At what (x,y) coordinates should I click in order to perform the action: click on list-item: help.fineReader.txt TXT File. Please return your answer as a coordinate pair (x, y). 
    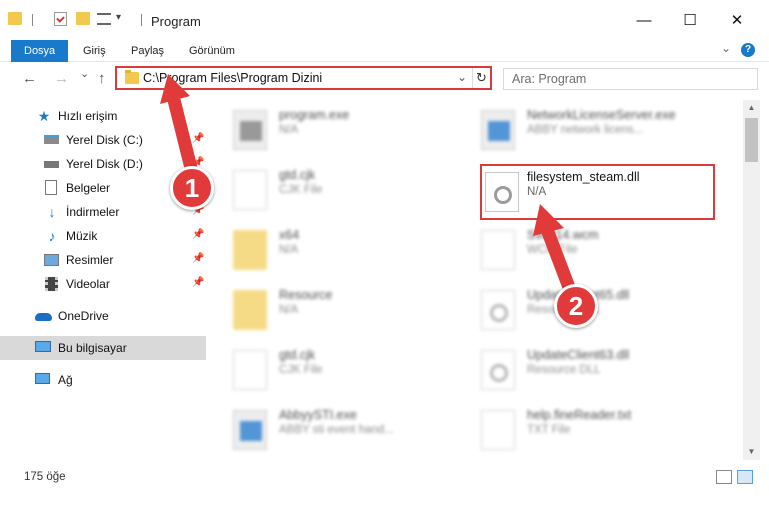
    Looking at the image, I should click on (583, 431).